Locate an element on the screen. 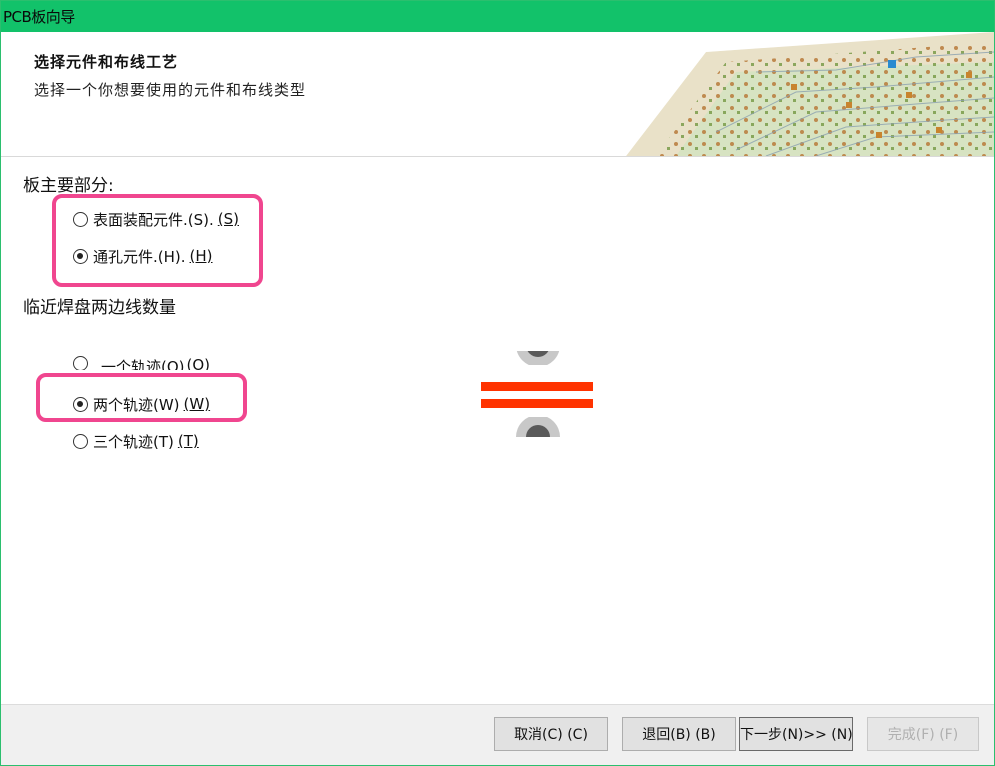 This screenshot has width=995, height=766. radio-one-track: 一个轨迹(O) (O) is located at coordinates (141, 363).